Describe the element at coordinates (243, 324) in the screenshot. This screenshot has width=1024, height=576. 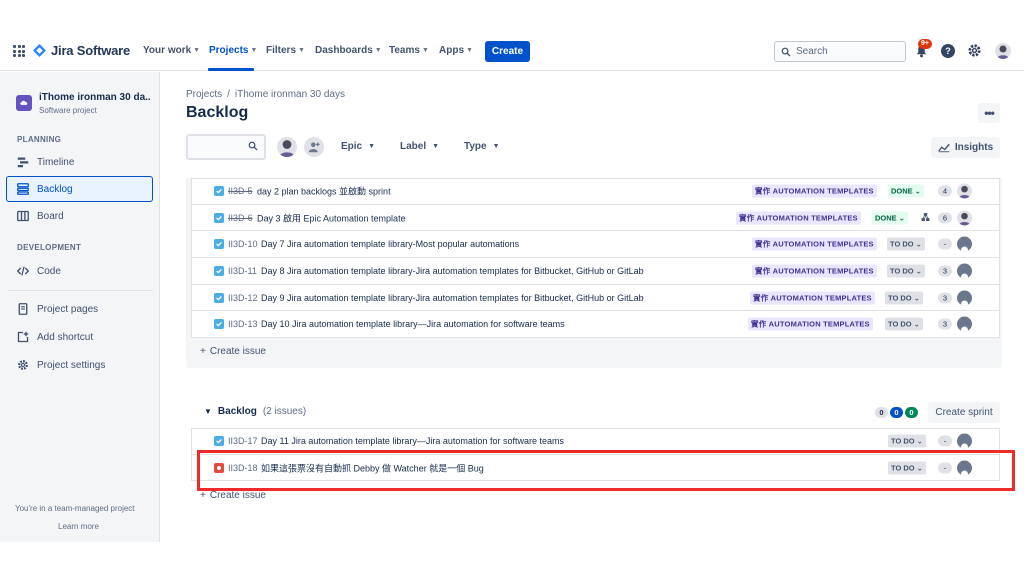
I see `issue-key: II3D-13` at that location.